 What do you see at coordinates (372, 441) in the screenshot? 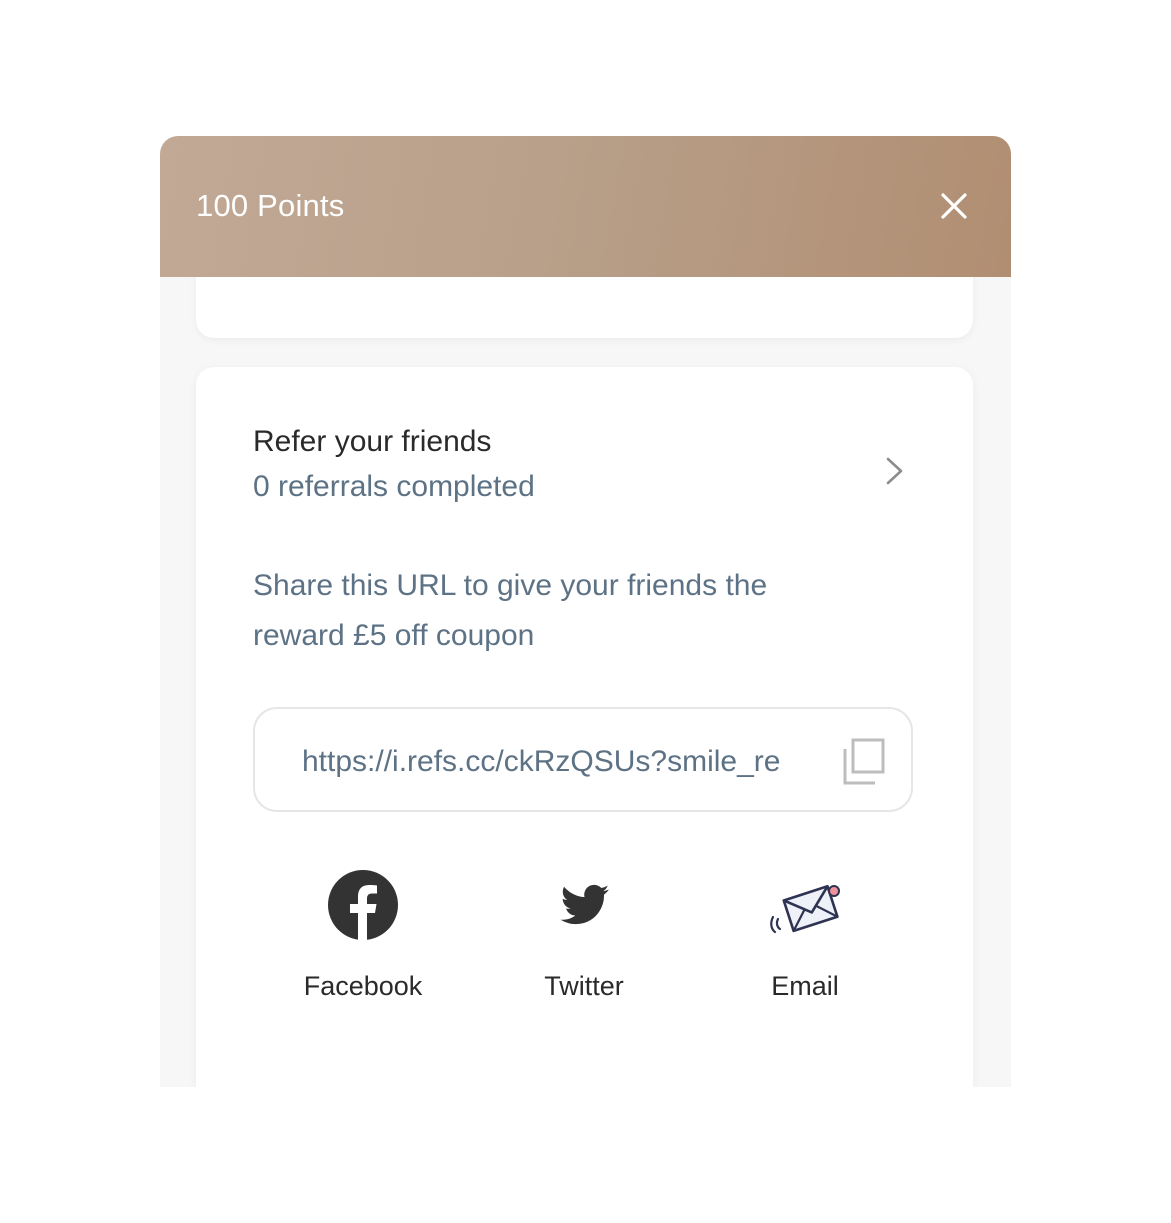
I see `refer-friends-title: Refer your friends` at bounding box center [372, 441].